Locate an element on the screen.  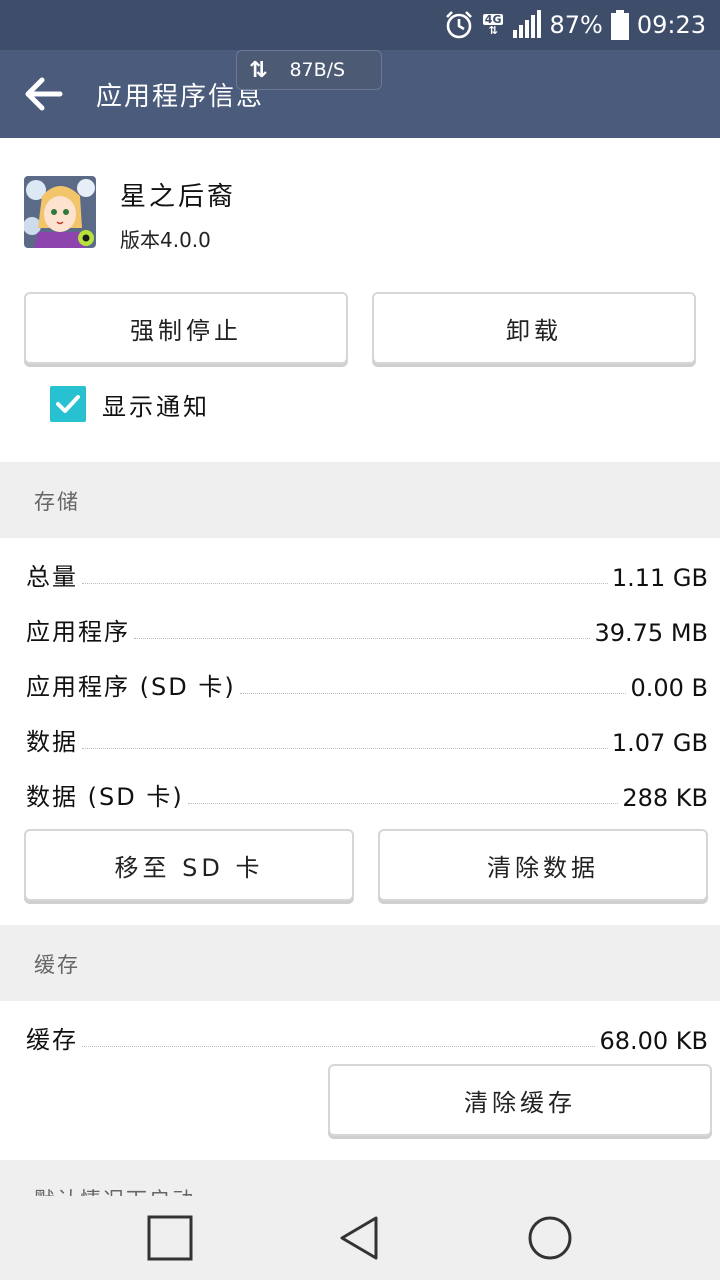
storage-row-label: 数据 is located at coordinates (52, 742).